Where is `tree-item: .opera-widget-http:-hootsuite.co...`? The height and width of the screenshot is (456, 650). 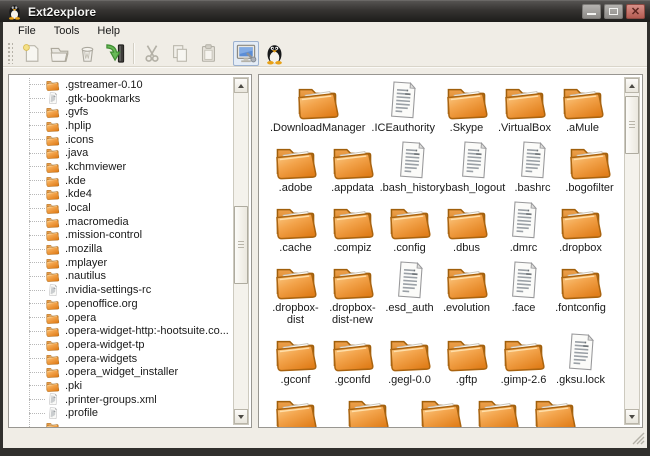
tree-item: .opera-widget-http:-hootsuite.co... is located at coordinates (122, 331).